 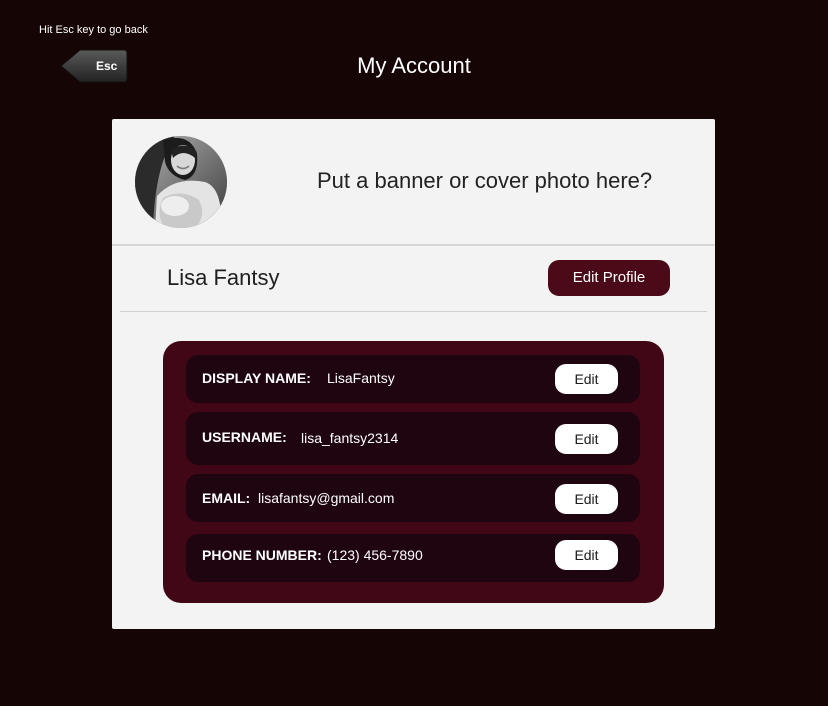 I want to click on divider, so click(x=413, y=311).